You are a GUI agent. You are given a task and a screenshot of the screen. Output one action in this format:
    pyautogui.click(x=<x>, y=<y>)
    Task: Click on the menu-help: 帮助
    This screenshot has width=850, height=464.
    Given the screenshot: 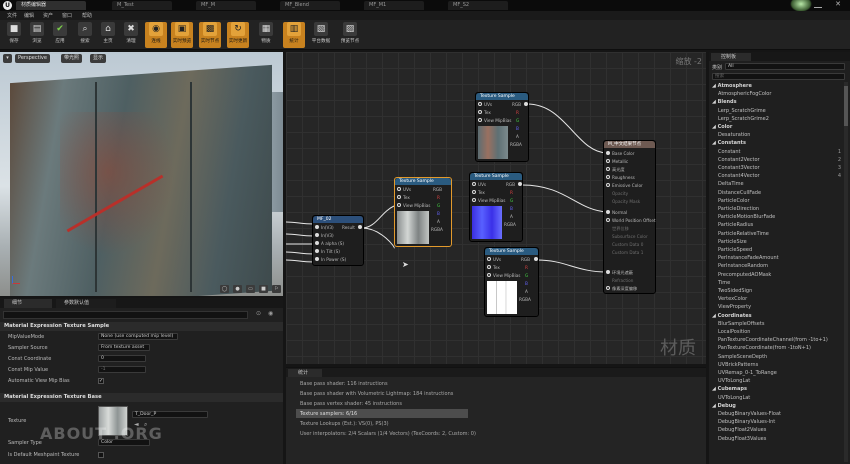 What is the action you would take?
    pyautogui.click(x=87, y=15)
    